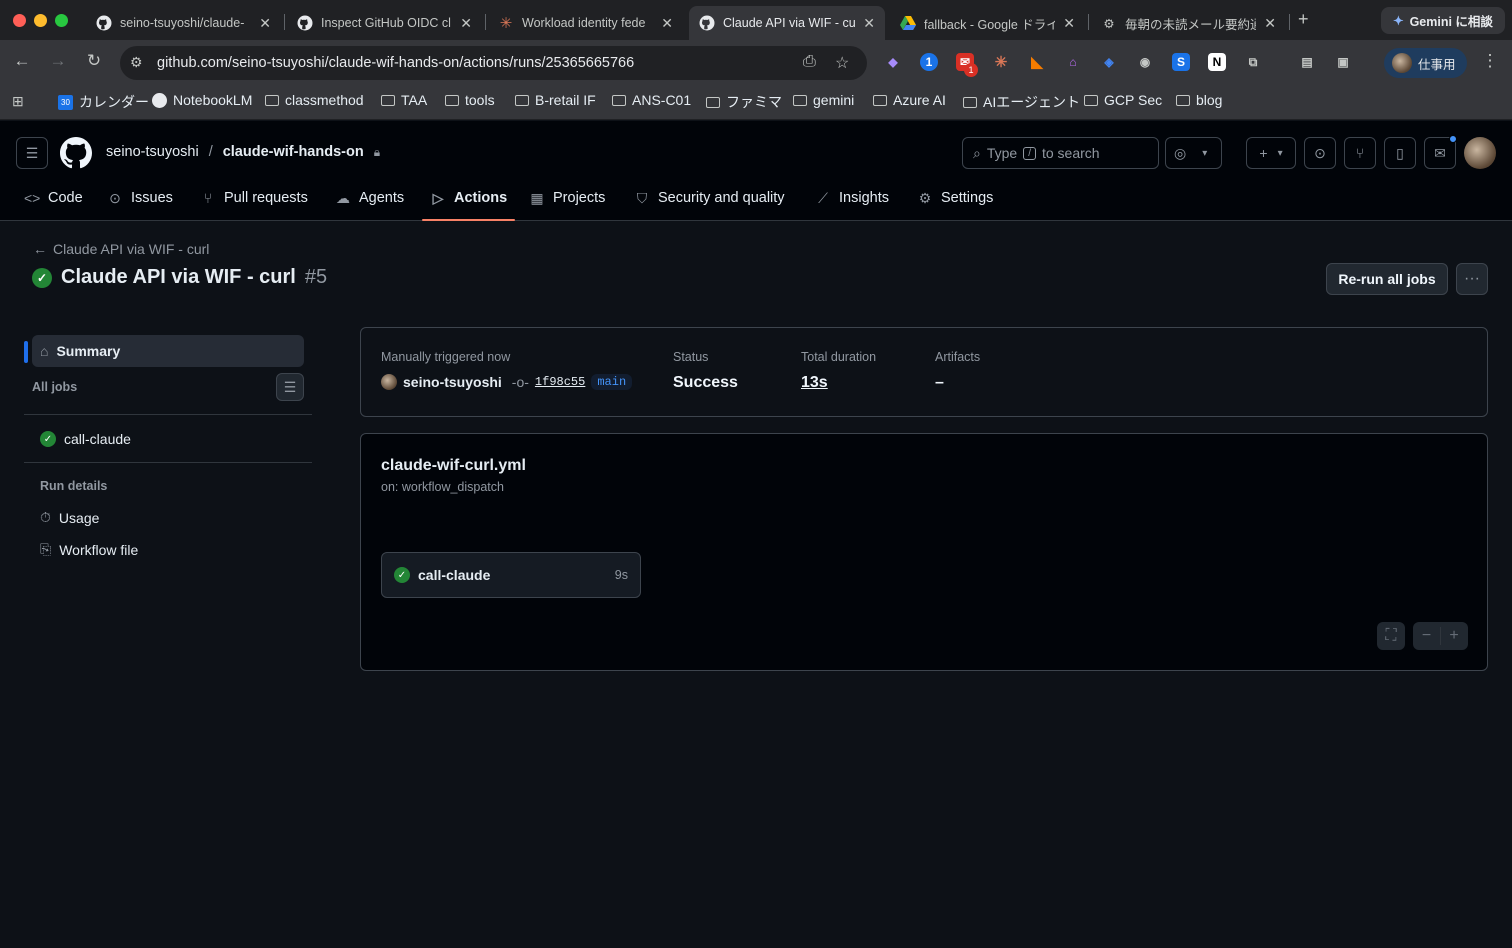 The image size is (1512, 948). What do you see at coordinates (1480, 153) in the screenshot?
I see `user-avatar` at bounding box center [1480, 153].